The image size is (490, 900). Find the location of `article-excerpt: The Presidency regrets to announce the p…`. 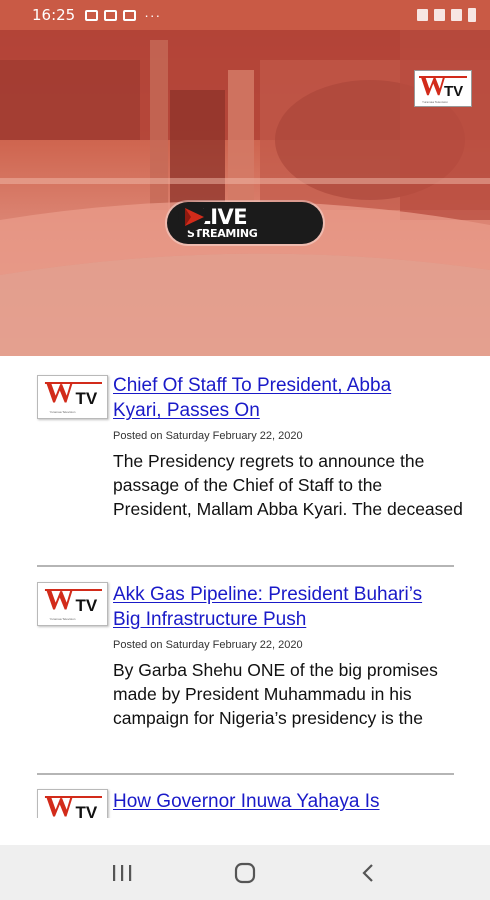

article-excerpt: The Presidency regrets to announce the p… is located at coordinates (288, 485).